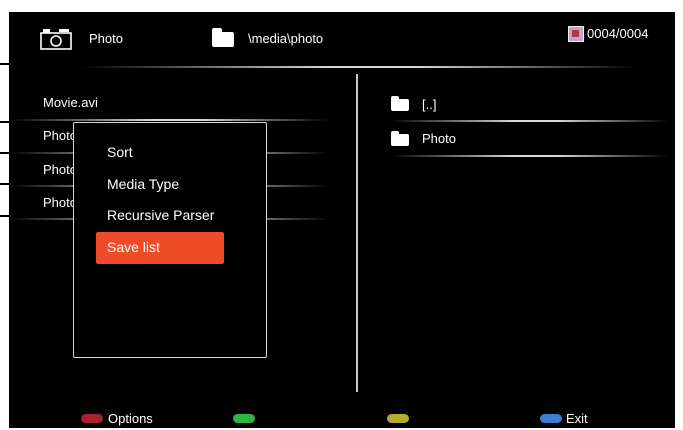 The width and height of the screenshot is (683, 430). I want to click on source-label: Photo, so click(106, 38).